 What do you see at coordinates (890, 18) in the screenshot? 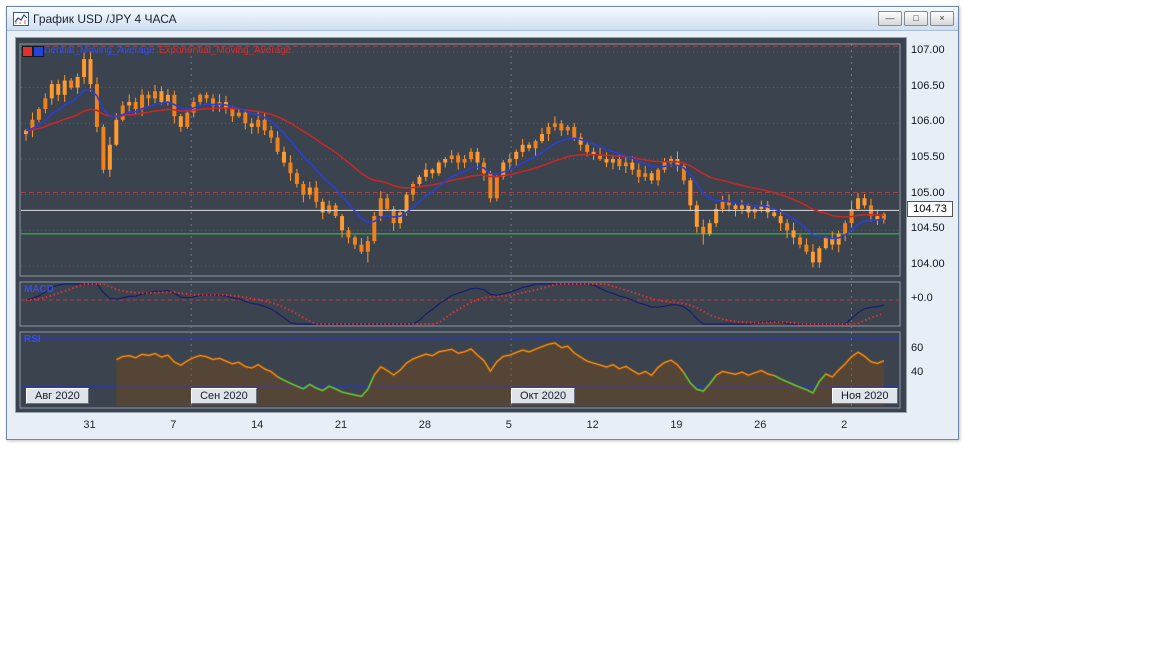
I see `minimize-button: —` at bounding box center [890, 18].